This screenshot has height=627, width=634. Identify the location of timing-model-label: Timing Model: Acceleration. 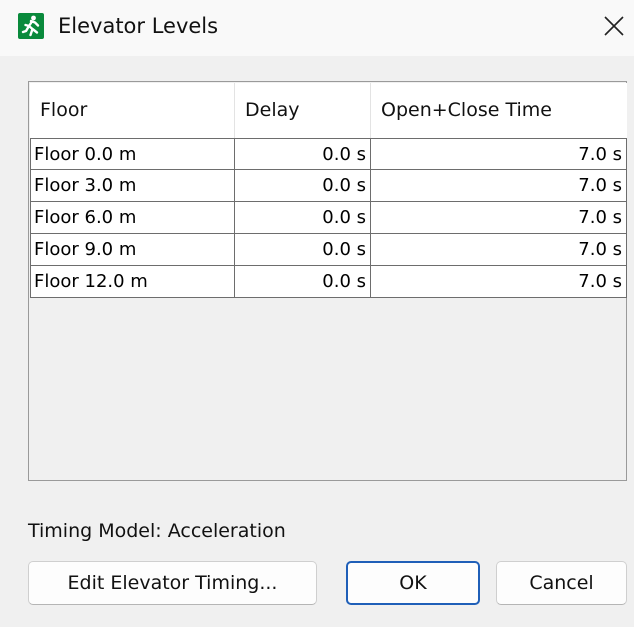
(157, 531).